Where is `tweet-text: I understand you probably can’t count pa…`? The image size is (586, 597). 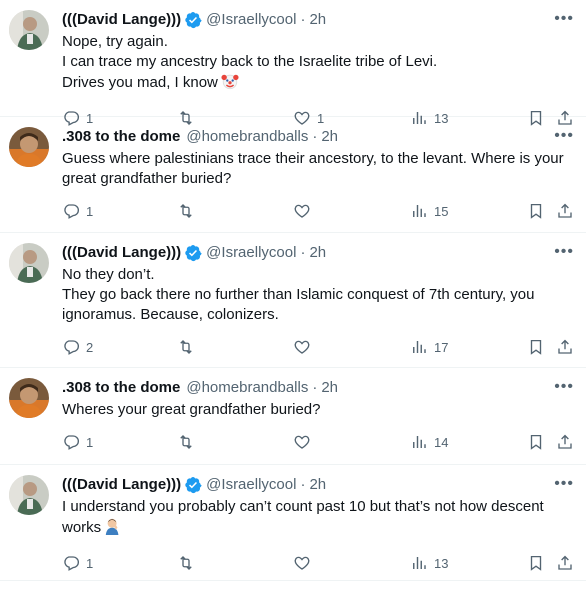 tweet-text: I understand you probably can’t count pa… is located at coordinates (316, 519).